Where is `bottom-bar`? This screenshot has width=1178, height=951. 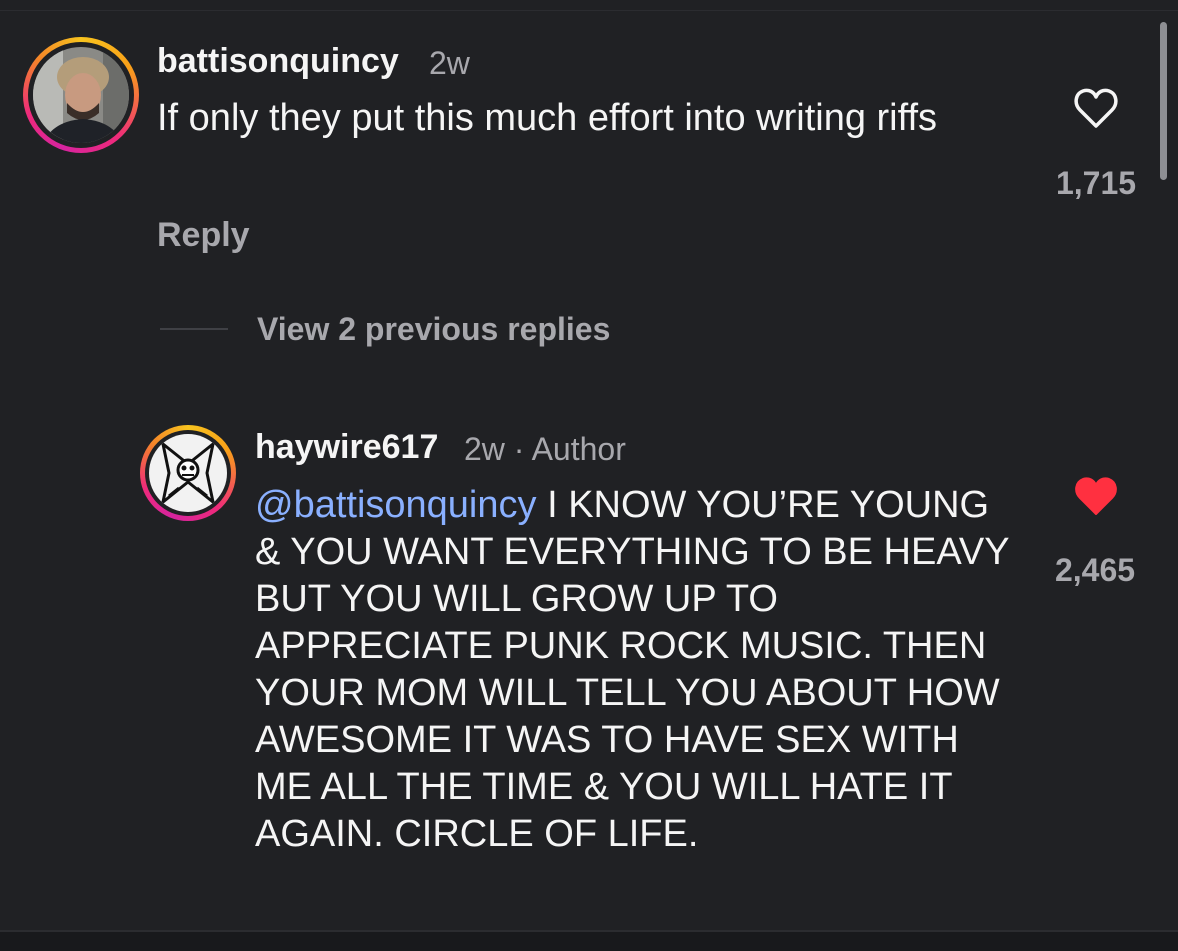 bottom-bar is located at coordinates (589, 941).